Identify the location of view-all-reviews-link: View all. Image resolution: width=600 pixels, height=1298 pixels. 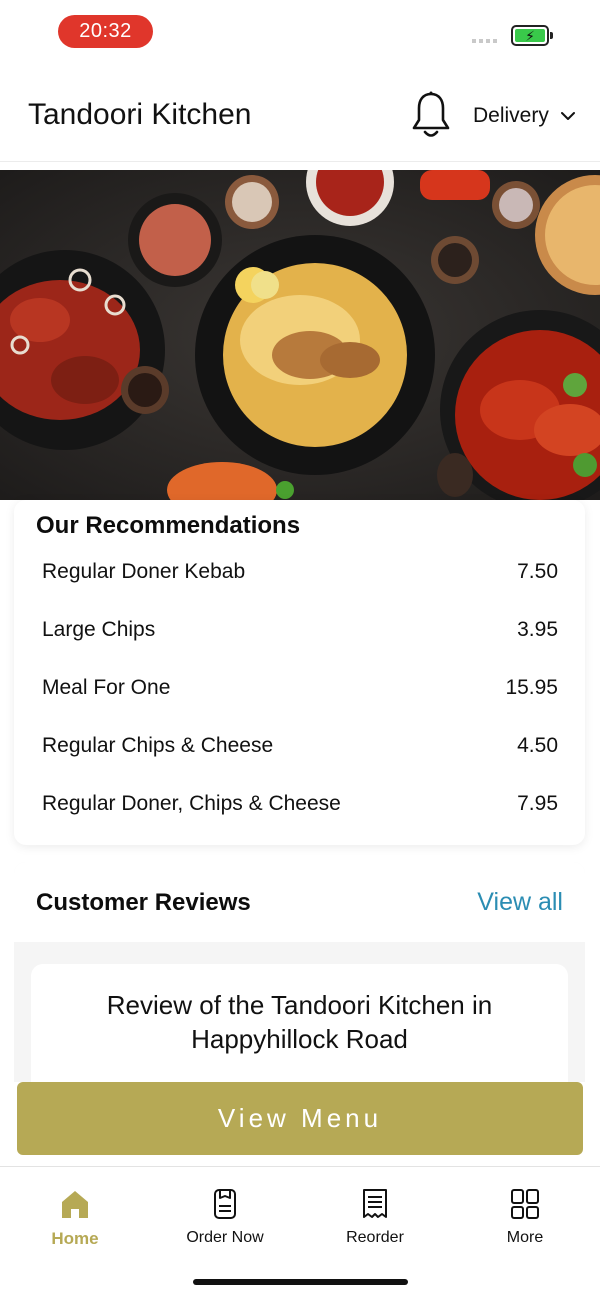
(520, 902).